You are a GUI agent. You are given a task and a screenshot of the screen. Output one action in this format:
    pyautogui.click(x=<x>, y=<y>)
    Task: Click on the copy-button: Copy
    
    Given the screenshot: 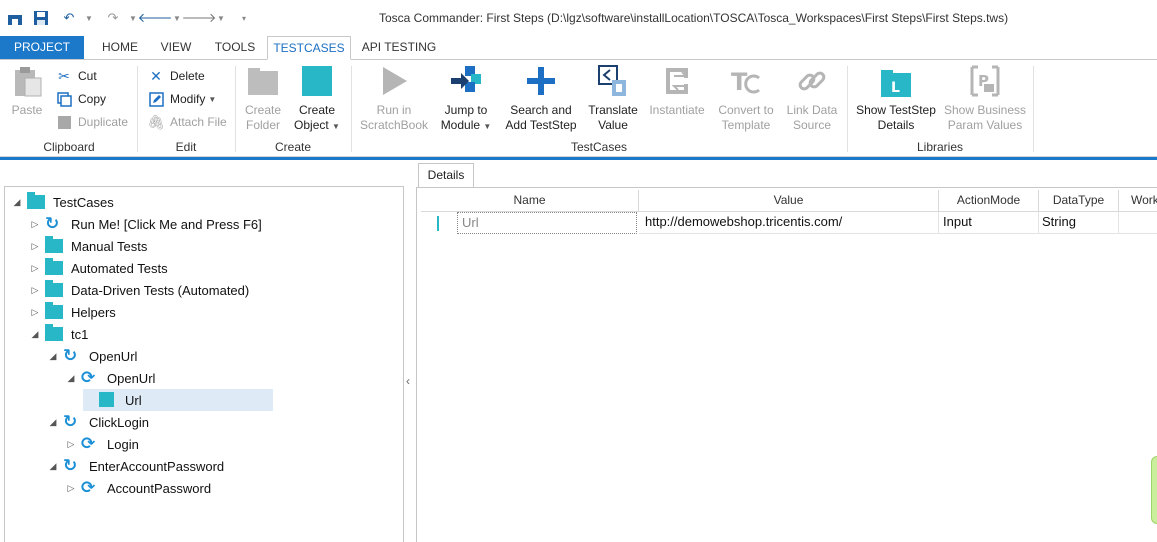 What is the action you would take?
    pyautogui.click(x=81, y=99)
    